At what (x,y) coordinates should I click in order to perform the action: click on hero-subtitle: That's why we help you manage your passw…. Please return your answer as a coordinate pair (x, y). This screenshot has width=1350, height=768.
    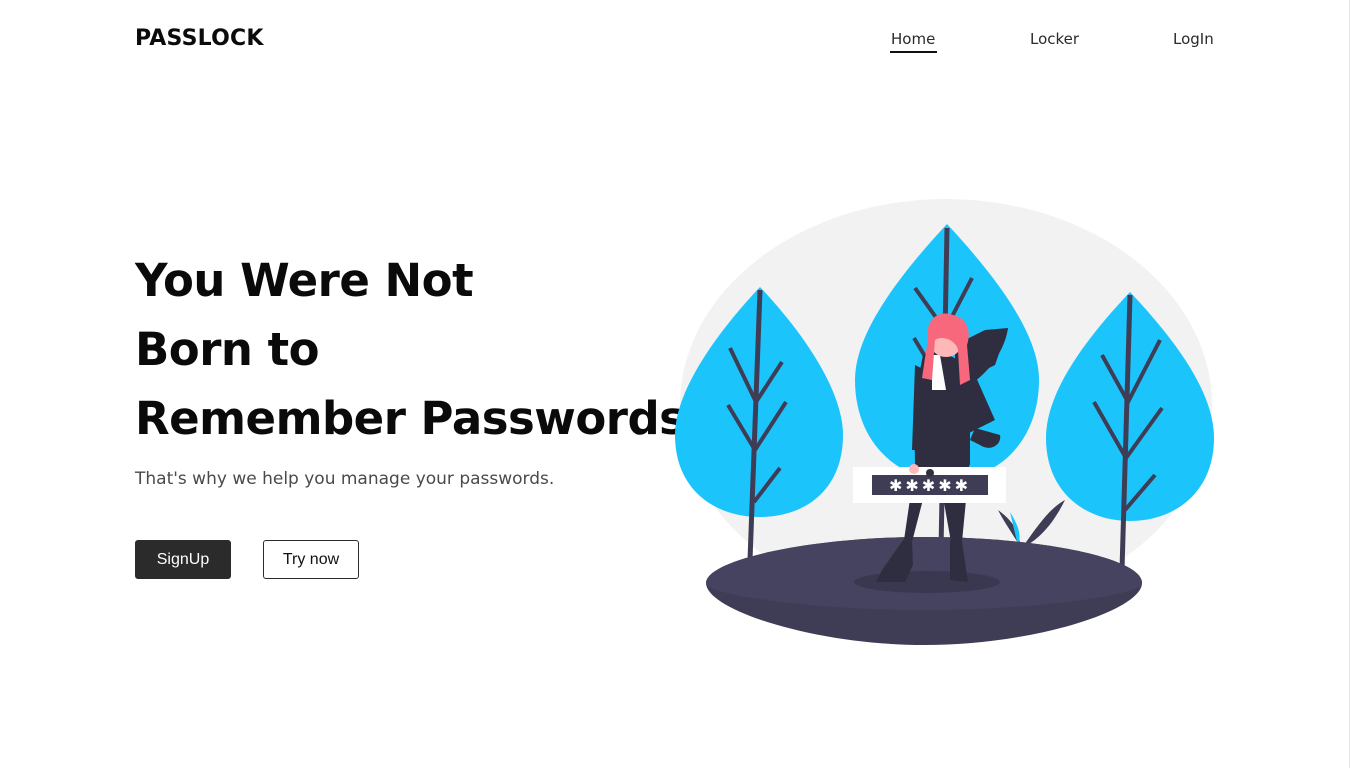
    Looking at the image, I should click on (345, 479).